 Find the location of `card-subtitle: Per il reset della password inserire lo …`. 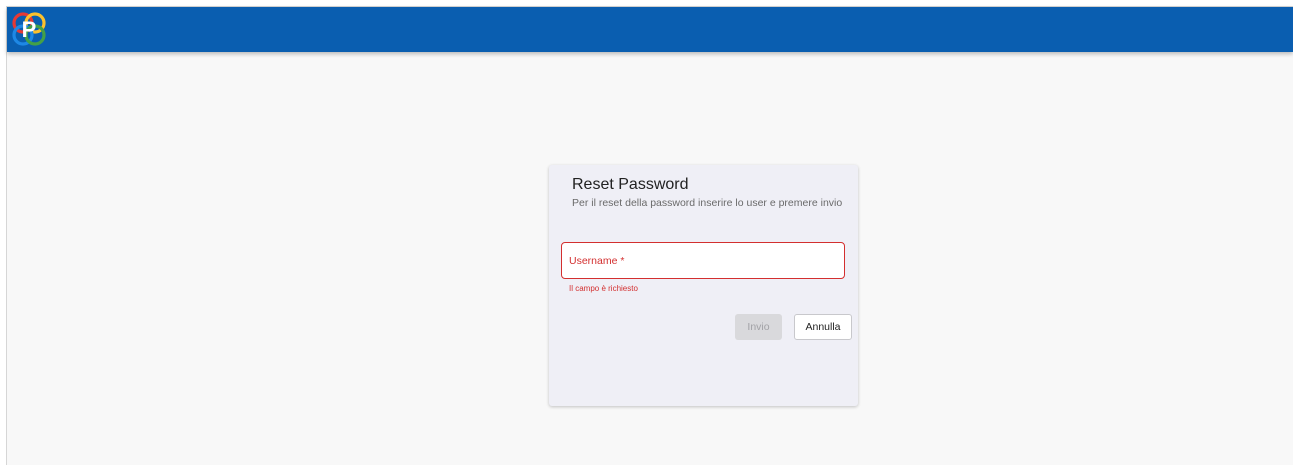

card-subtitle: Per il reset della password inserire lo … is located at coordinates (707, 203).